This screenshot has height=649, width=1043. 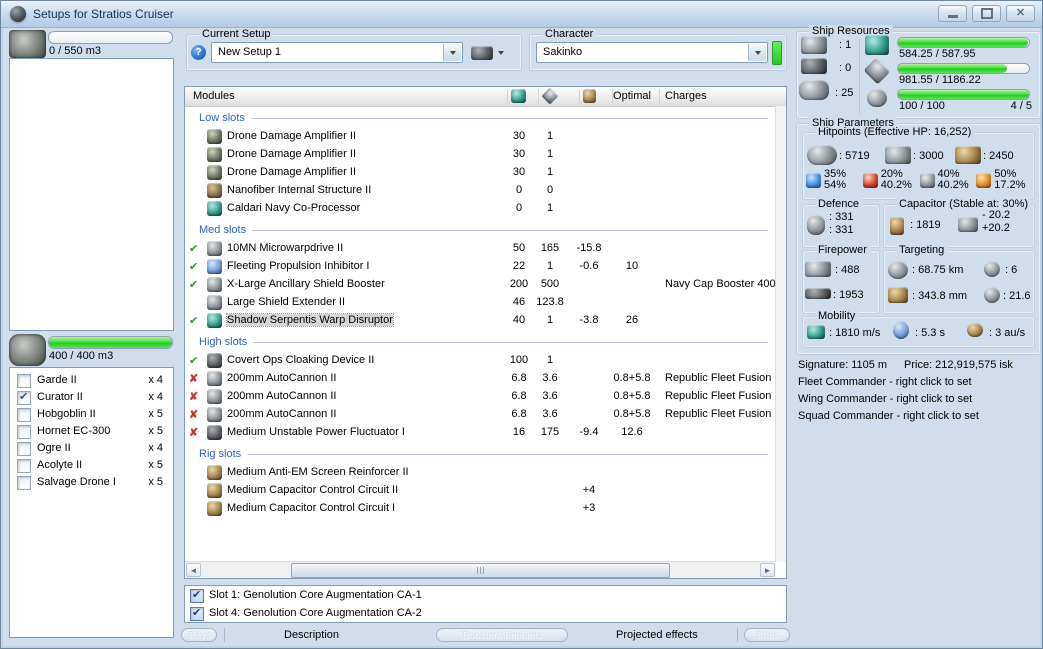 What do you see at coordinates (91, 466) in the screenshot?
I see `drone-list-item: Acolyte II x 5` at bounding box center [91, 466].